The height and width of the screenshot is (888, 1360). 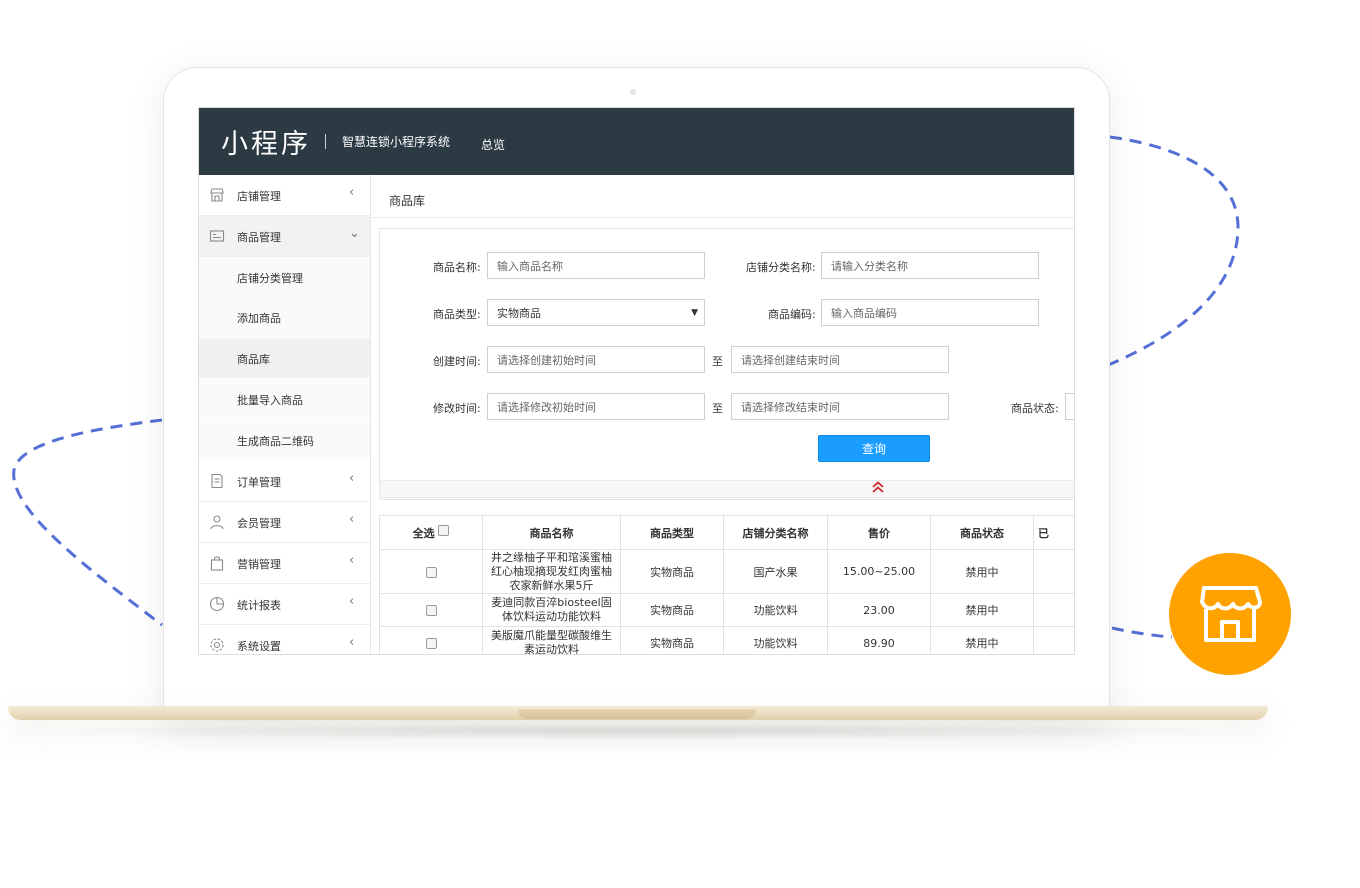 I want to click on store-category-label: 店铺分类名称:, so click(x=781, y=267).